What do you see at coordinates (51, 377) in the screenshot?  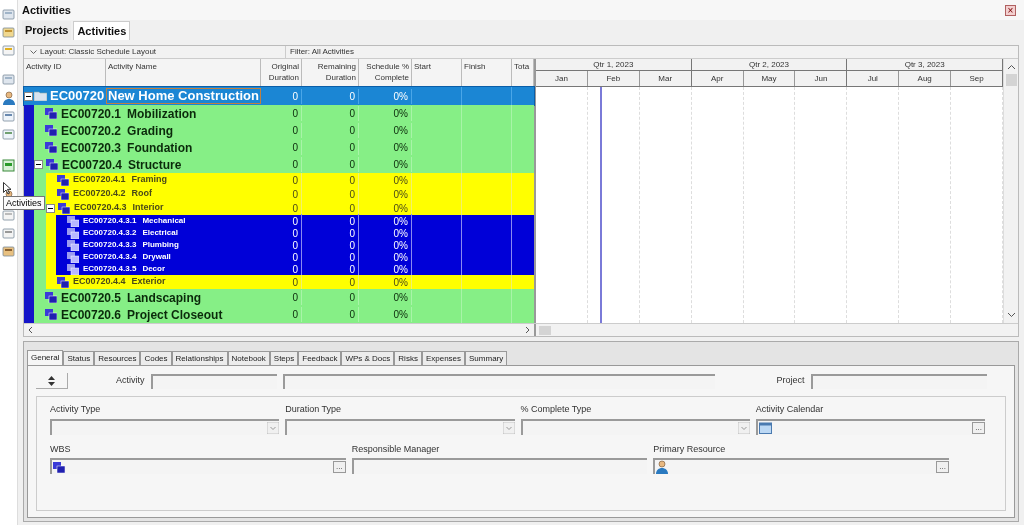 I see `arrow-up-icon` at bounding box center [51, 377].